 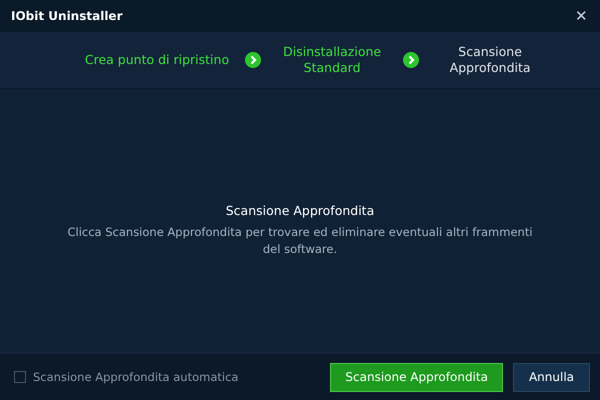 I want to click on content-heading: Scansione Approfondita, so click(x=300, y=210).